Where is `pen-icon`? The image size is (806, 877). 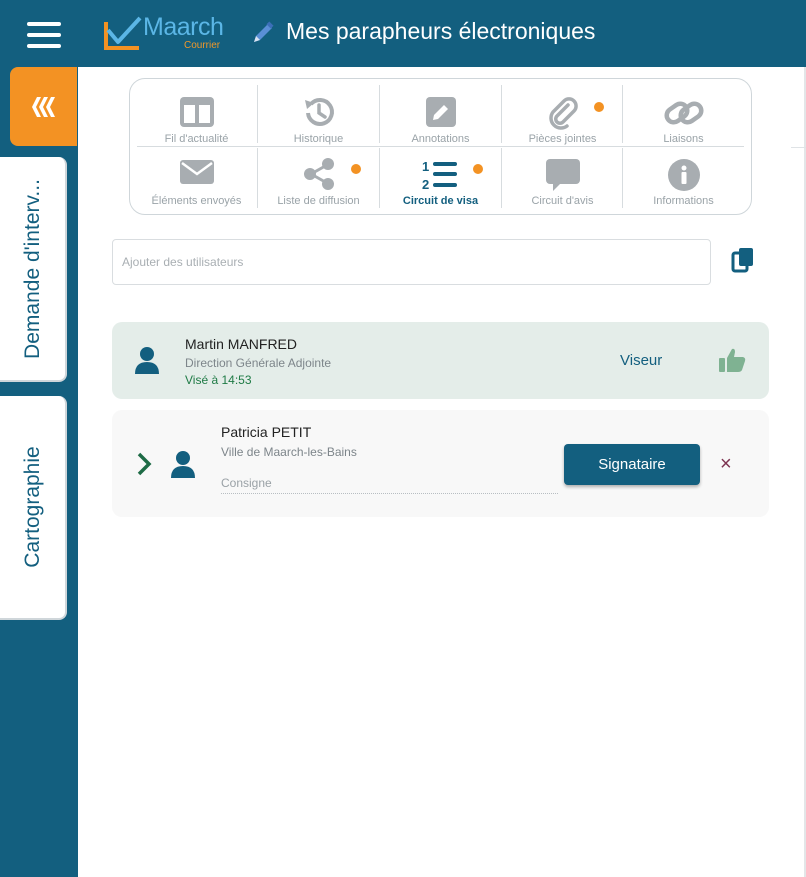 pen-icon is located at coordinates (264, 31).